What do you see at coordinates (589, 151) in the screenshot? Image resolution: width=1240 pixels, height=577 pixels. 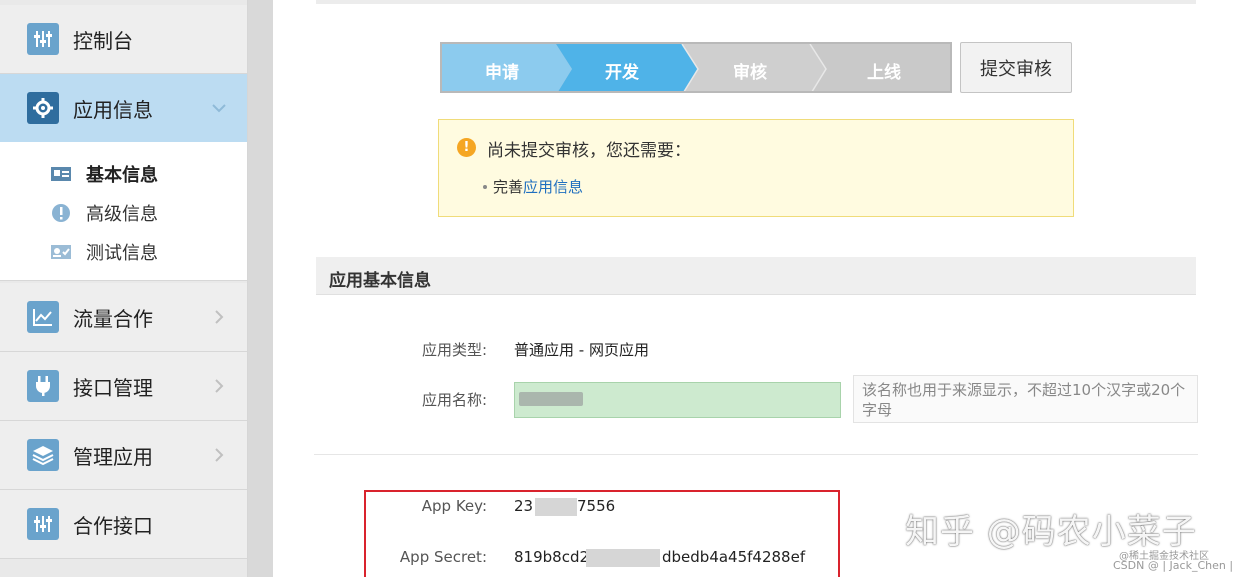 I see `notice-title: 尚未提交审核，您还需要：` at bounding box center [589, 151].